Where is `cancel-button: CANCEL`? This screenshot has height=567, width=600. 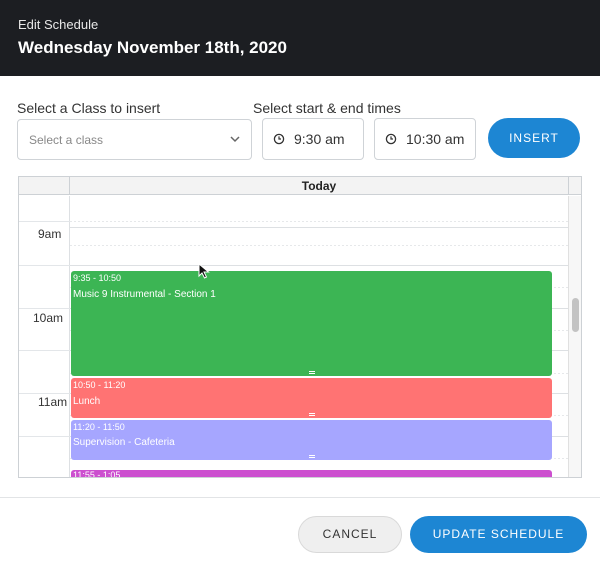 cancel-button: CANCEL is located at coordinates (350, 534).